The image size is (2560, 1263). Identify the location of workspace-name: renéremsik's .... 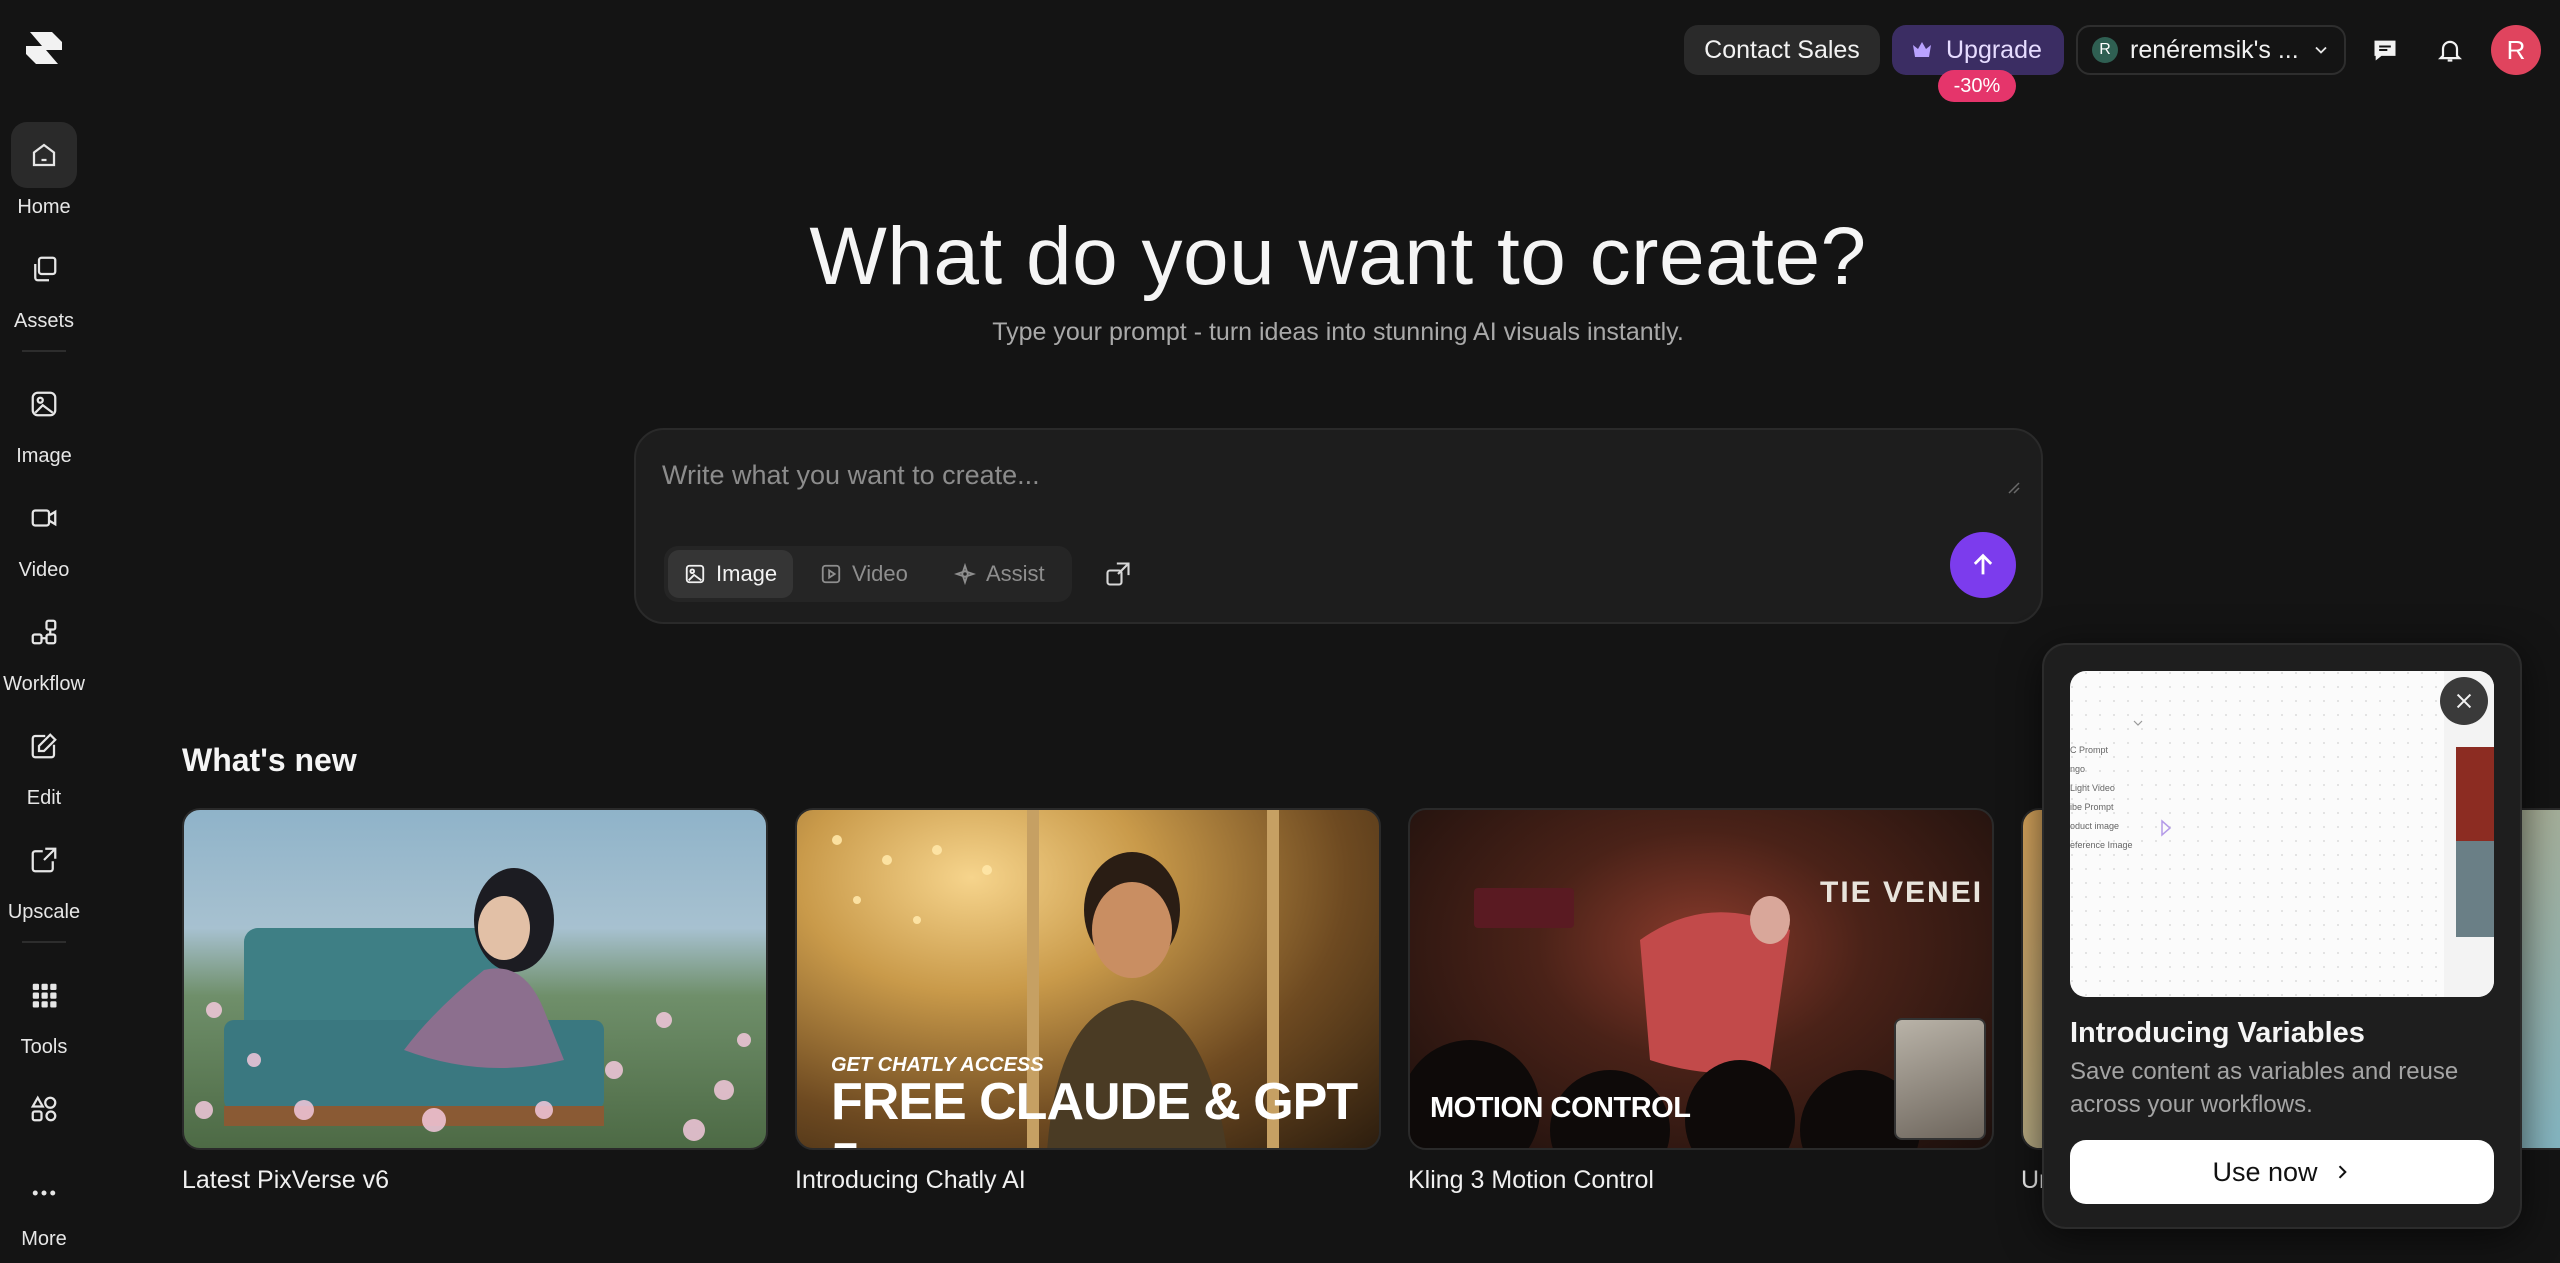
(2214, 49).